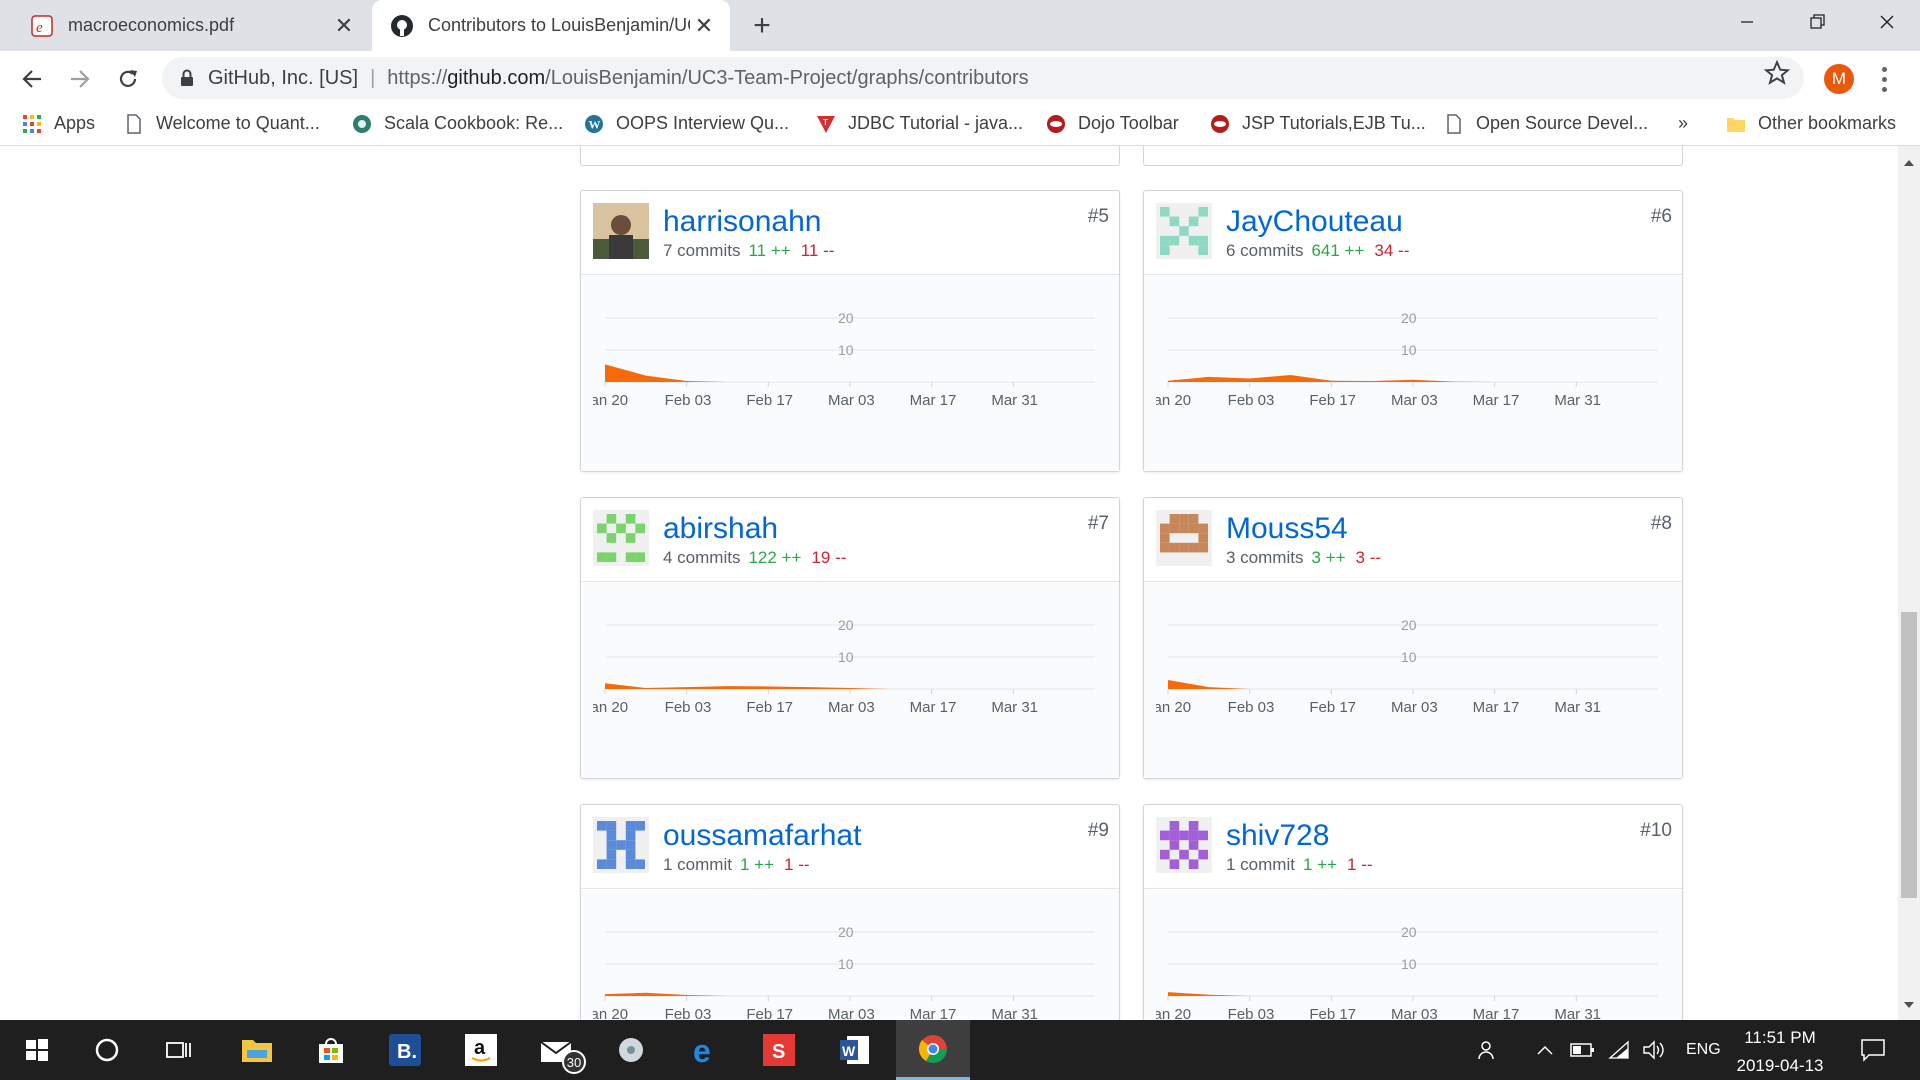  Describe the element at coordinates (107, 1050) in the screenshot. I see `cortana-search-icon` at that location.